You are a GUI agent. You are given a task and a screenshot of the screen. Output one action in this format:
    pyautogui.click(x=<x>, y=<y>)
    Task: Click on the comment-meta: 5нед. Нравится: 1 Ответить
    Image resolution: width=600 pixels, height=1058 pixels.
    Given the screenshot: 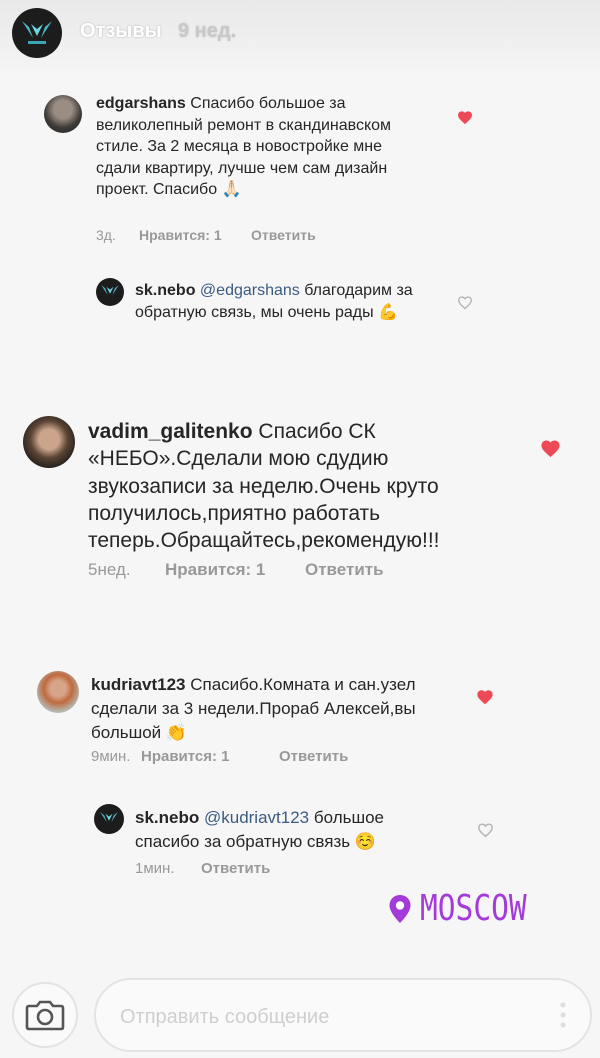 What is the action you would take?
    pyautogui.click(x=236, y=570)
    